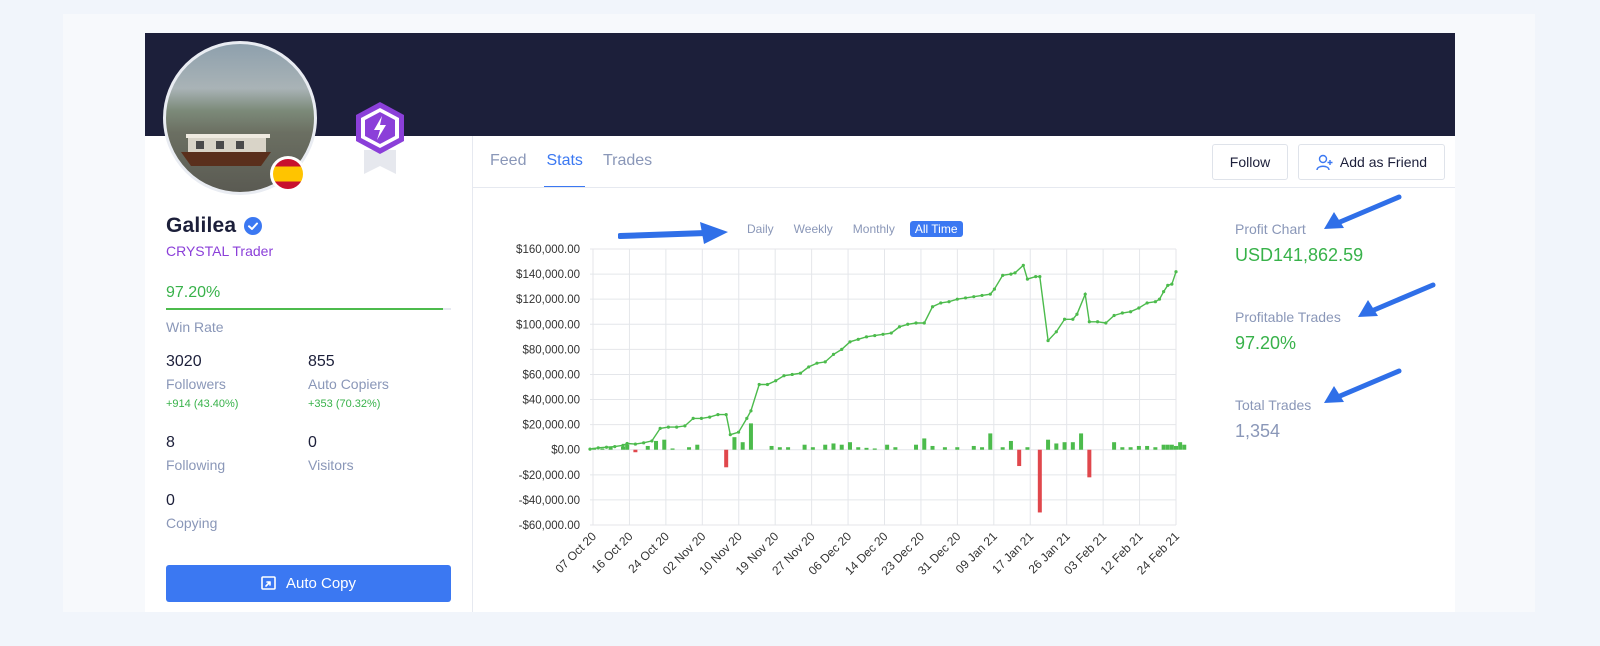 The image size is (1600, 646). What do you see at coordinates (253, 226) in the screenshot?
I see `verified-check-icon` at bounding box center [253, 226].